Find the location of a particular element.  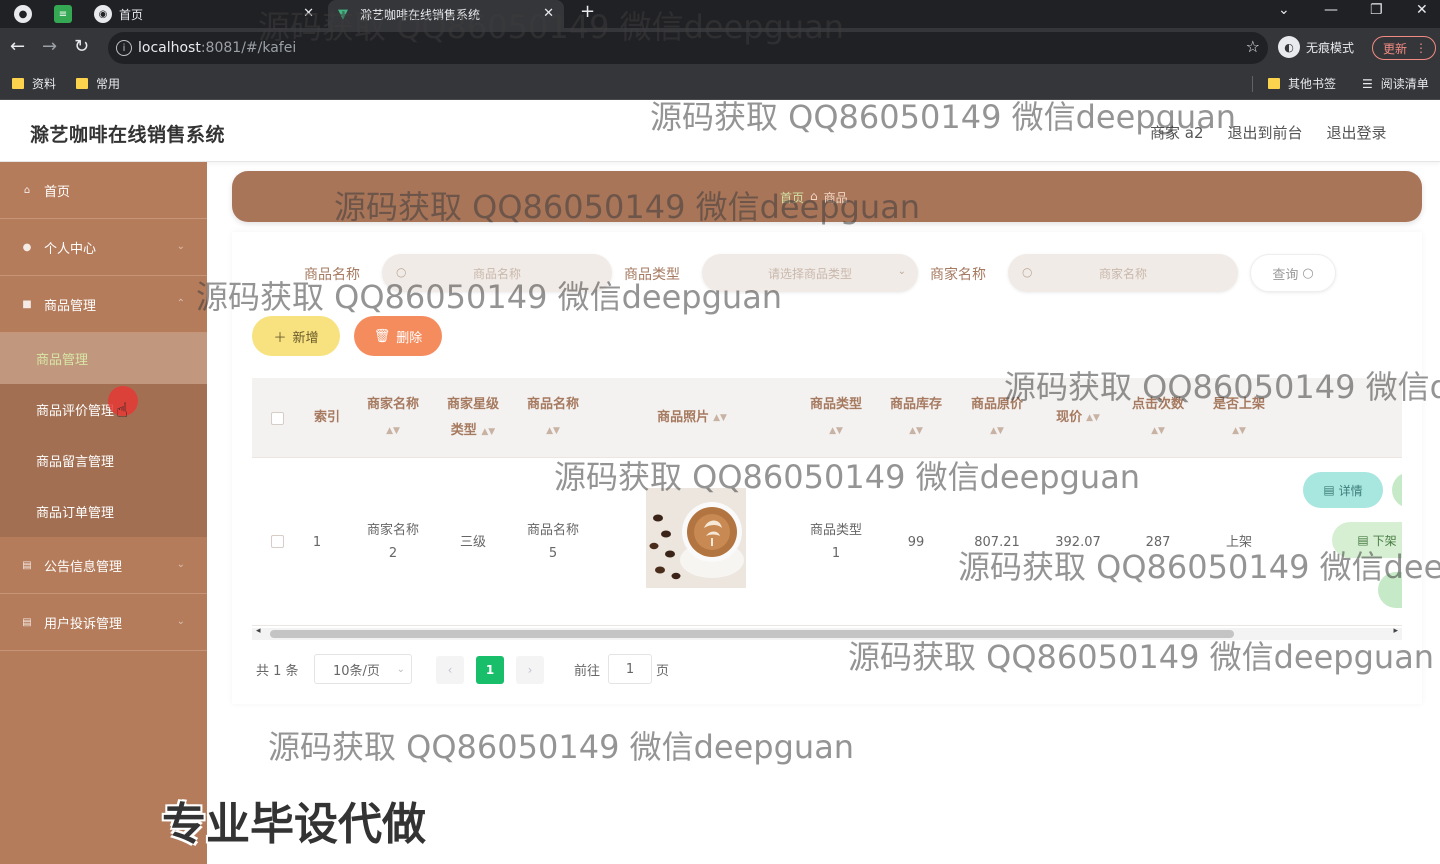

col-goods-name: 商品名称 ▲▼ is located at coordinates (553, 418).